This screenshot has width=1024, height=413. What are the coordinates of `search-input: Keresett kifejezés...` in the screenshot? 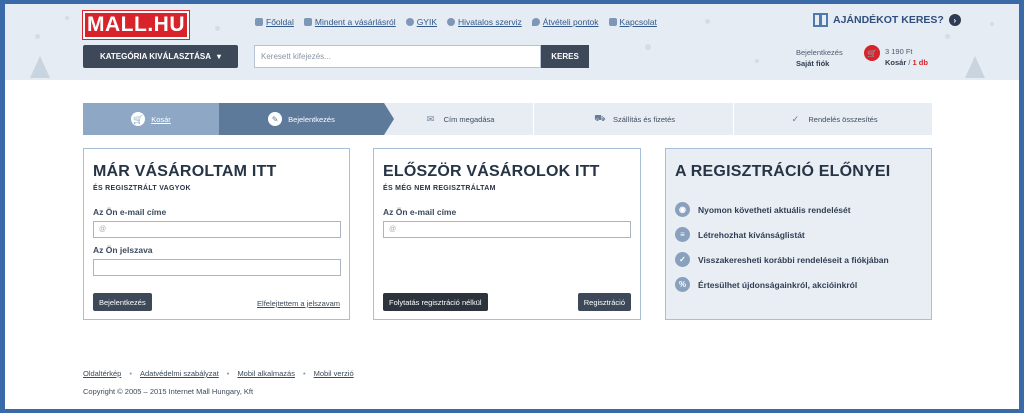 It's located at (397, 56).